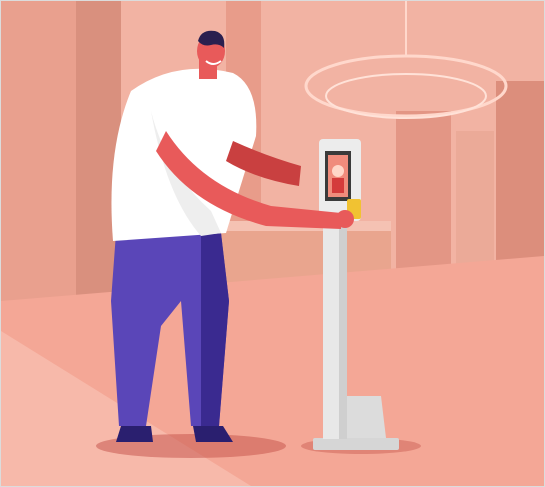 The width and height of the screenshot is (545, 487). Describe the element at coordinates (345, 219) in the screenshot. I see `hand` at that location.